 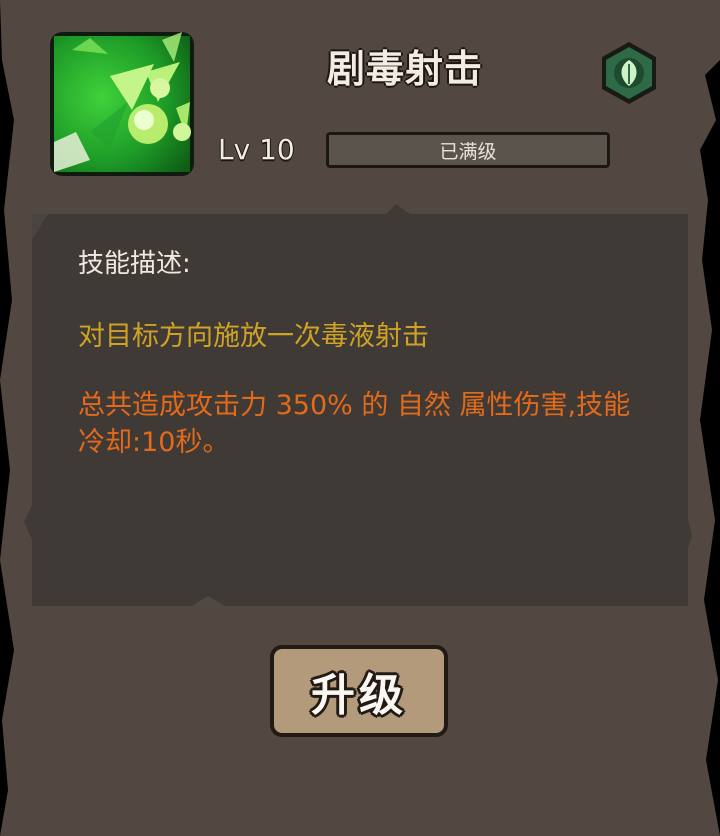 I want to click on description-line-damage: 总共造成攻击力 350% 的 自然 属性伤害,技能冷却:10秒。, so click(x=354, y=424).